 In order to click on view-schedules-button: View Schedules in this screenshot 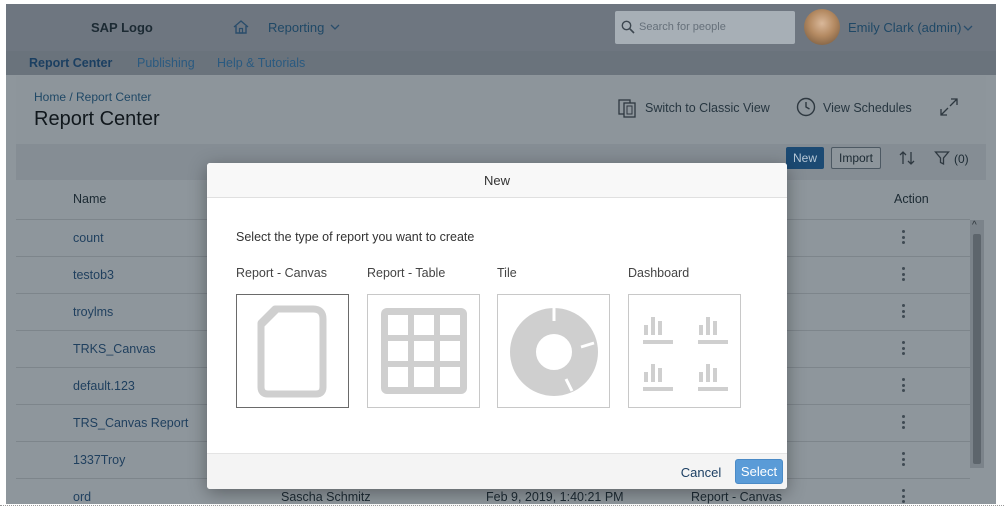, I will do `click(867, 108)`.